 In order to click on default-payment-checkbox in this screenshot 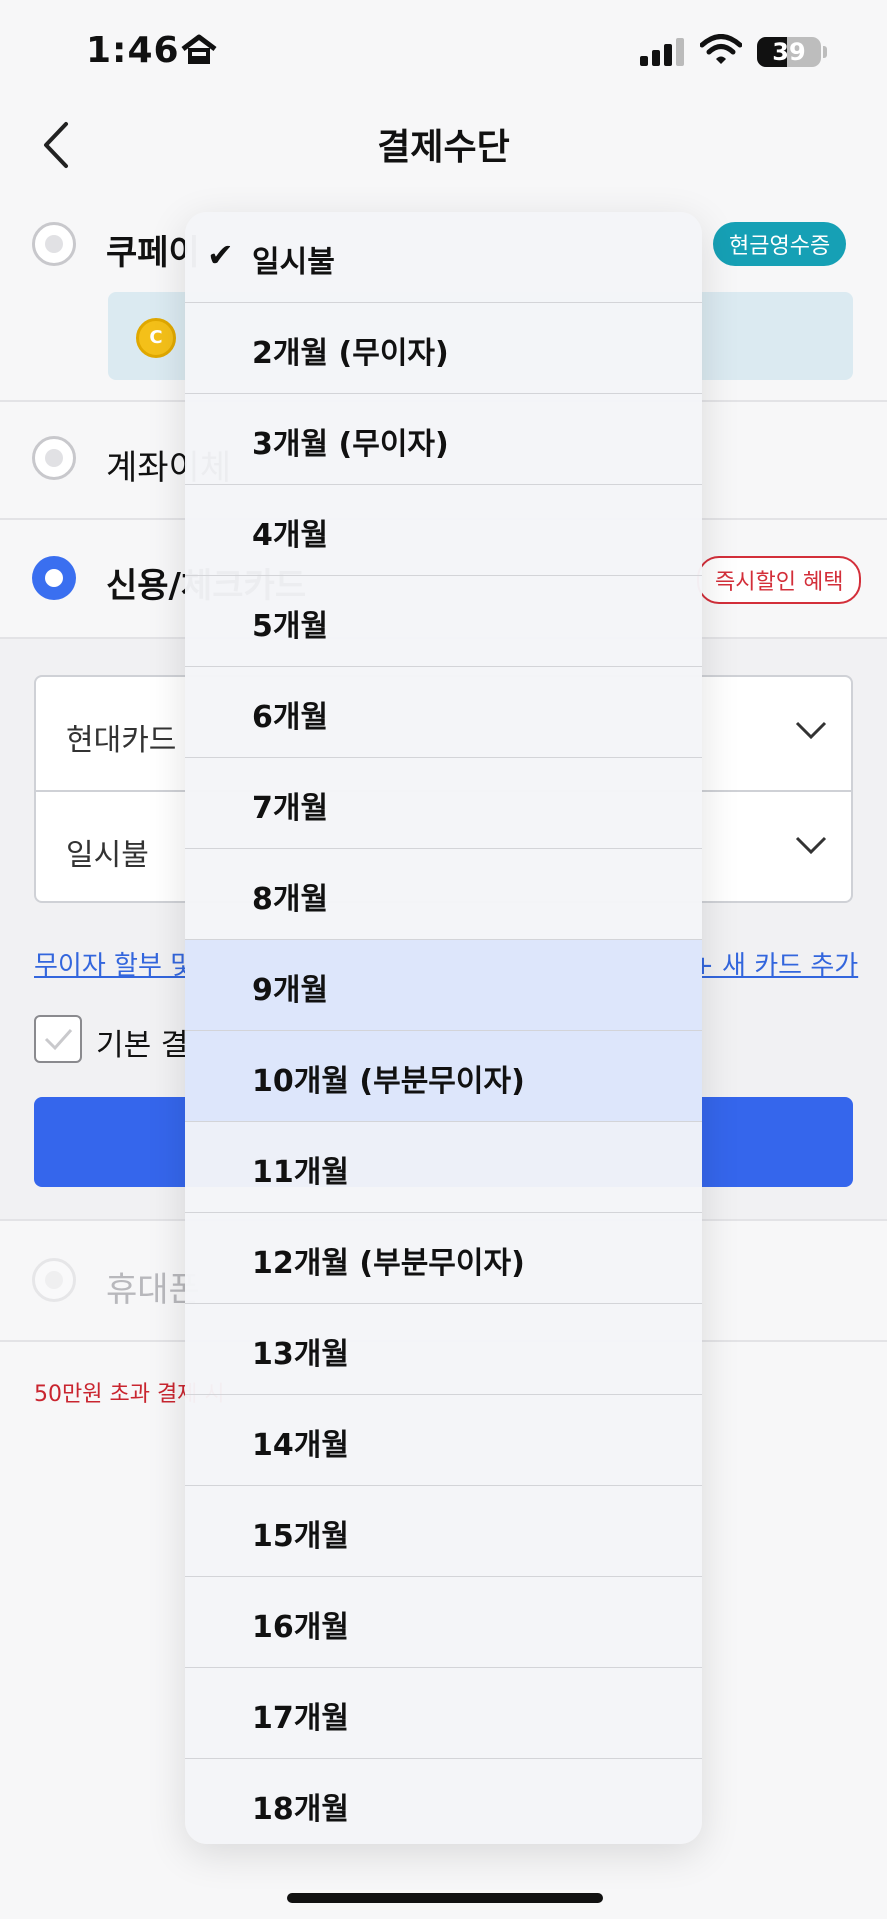, I will do `click(58, 1039)`.